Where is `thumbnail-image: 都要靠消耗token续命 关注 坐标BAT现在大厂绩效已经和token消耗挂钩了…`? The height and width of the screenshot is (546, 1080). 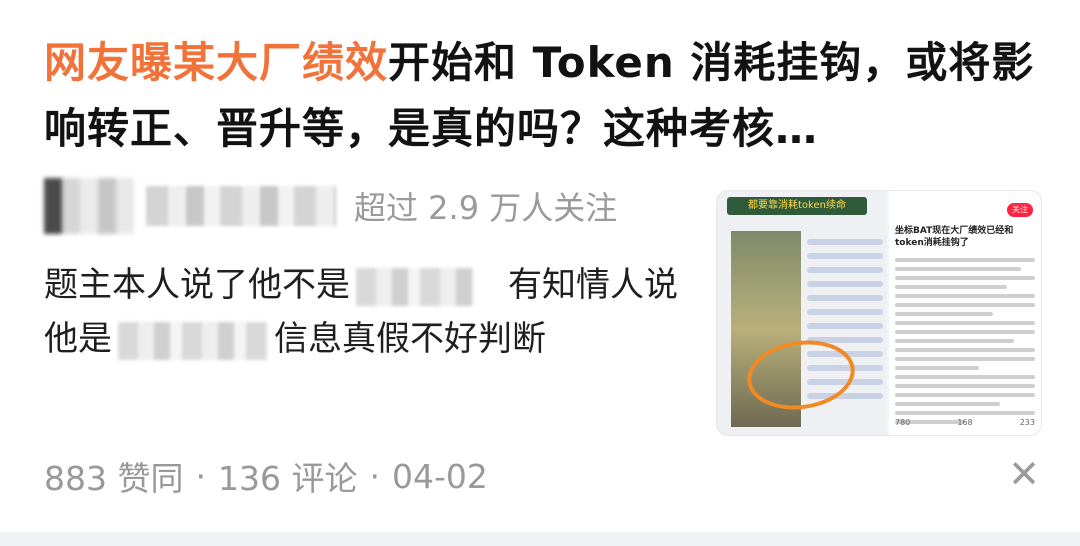 thumbnail-image: 都要靠消耗token续命 关注 坐标BAT现在大厂绩效已经和token消耗挂钩了… is located at coordinates (879, 313).